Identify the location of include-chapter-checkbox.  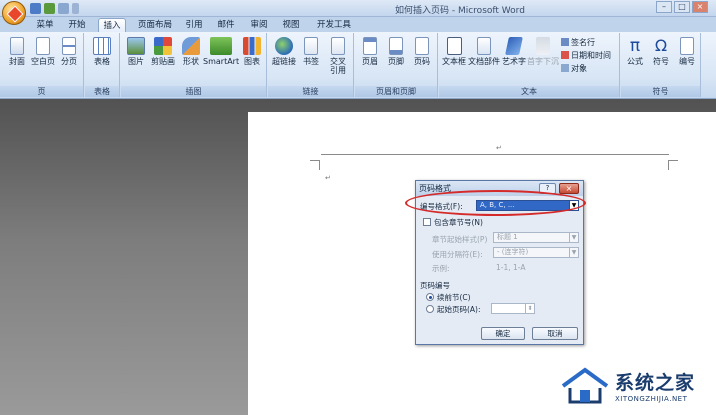
(427, 222).